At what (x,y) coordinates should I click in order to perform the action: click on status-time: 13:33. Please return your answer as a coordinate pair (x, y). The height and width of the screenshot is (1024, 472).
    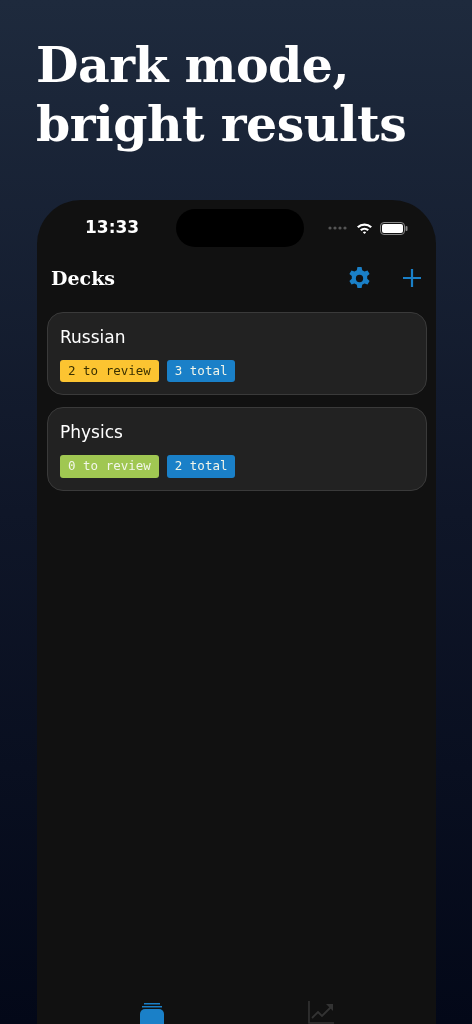
    Looking at the image, I should click on (112, 228).